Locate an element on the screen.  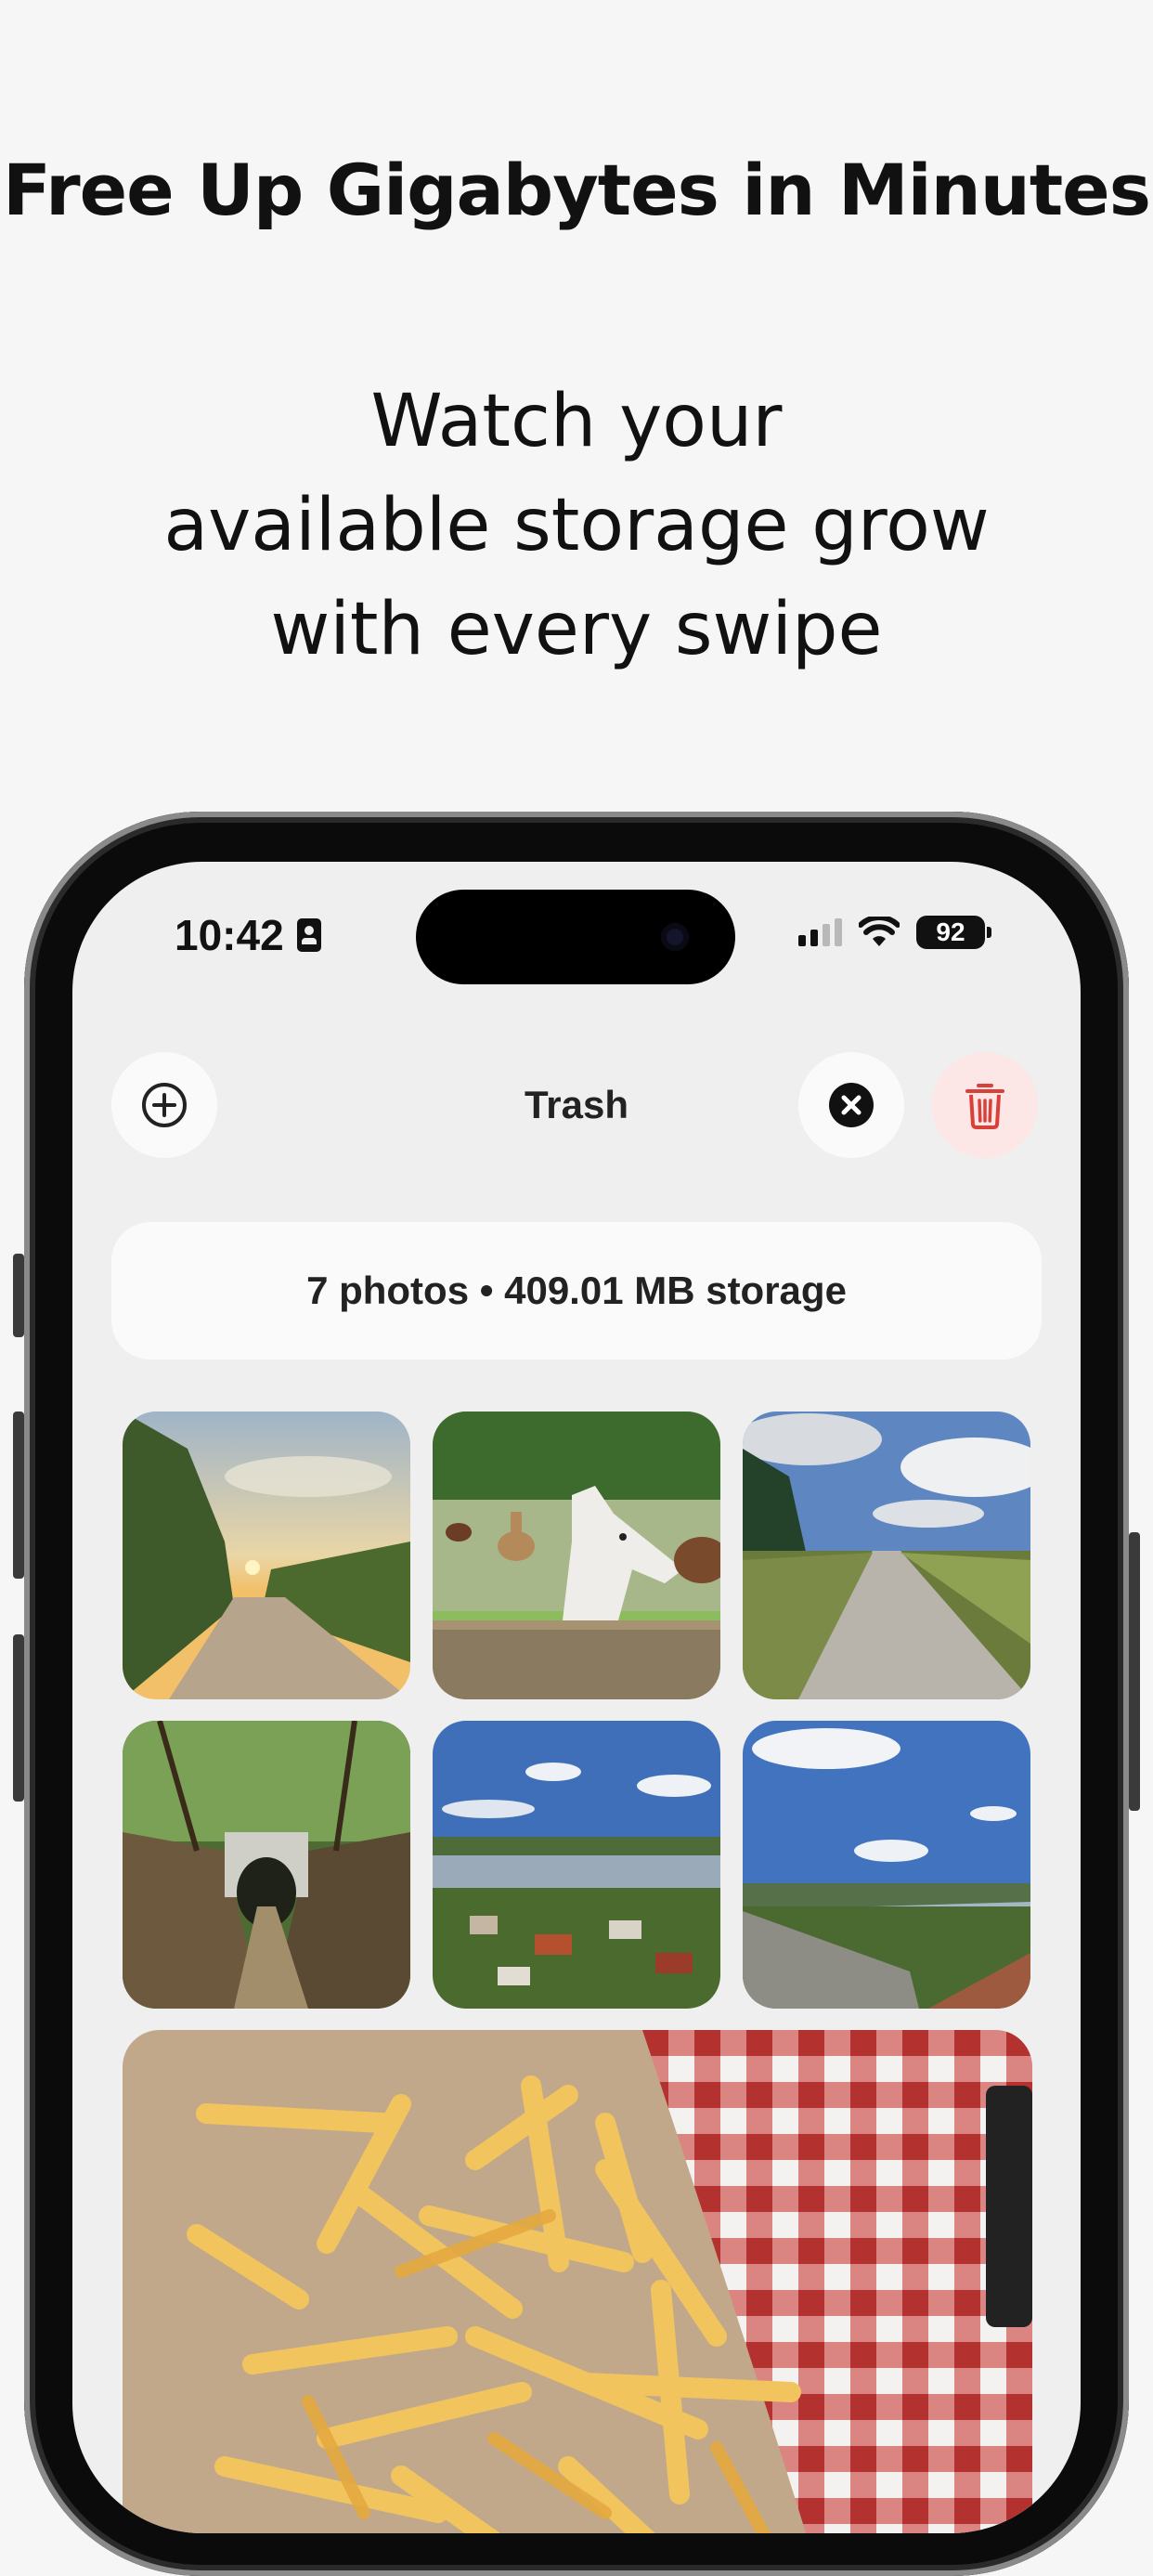
close-circle-icon is located at coordinates (852, 1105).